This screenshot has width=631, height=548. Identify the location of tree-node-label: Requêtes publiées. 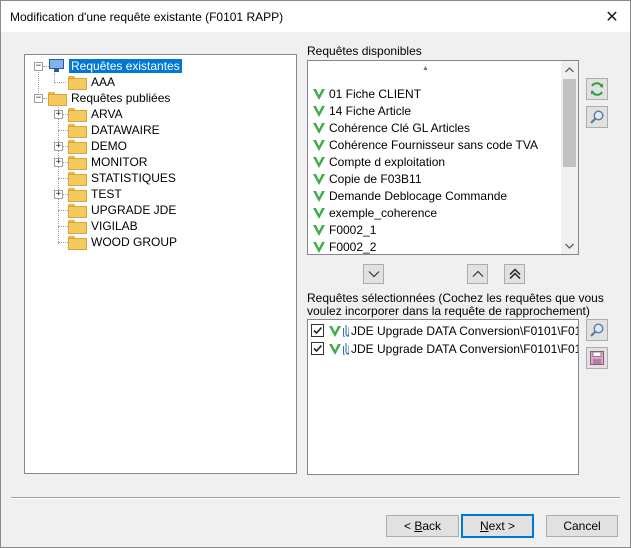
(121, 98).